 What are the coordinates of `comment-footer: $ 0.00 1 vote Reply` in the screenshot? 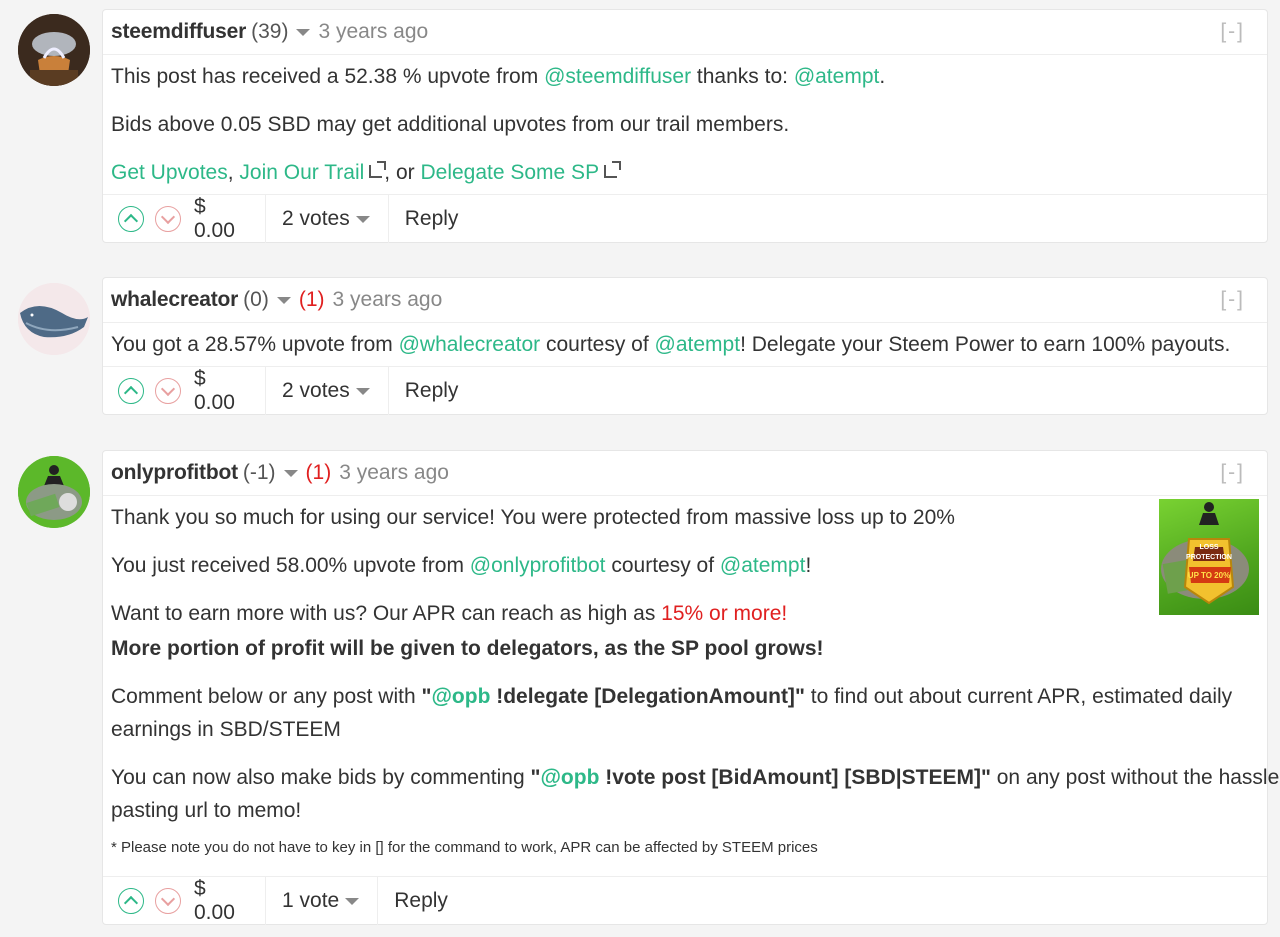 It's located at (685, 900).